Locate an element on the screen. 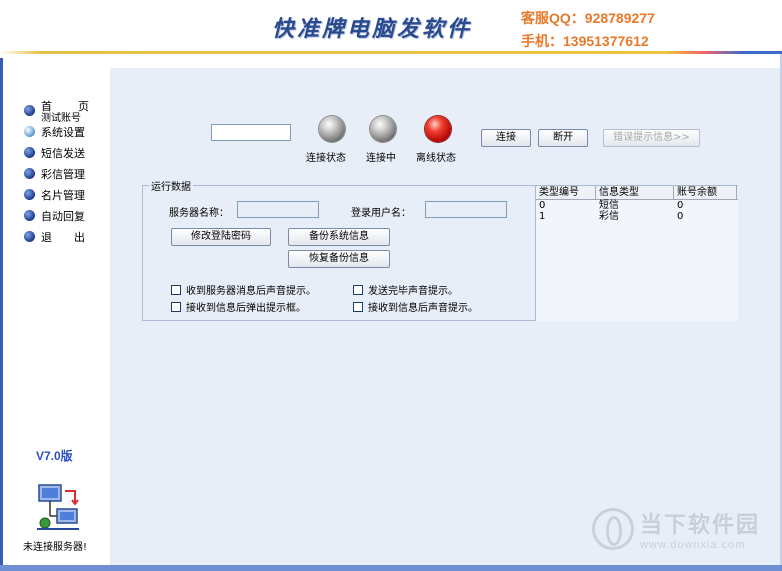 This screenshot has height=571, width=782. column-header-info-type: 信息类型 is located at coordinates (635, 192).